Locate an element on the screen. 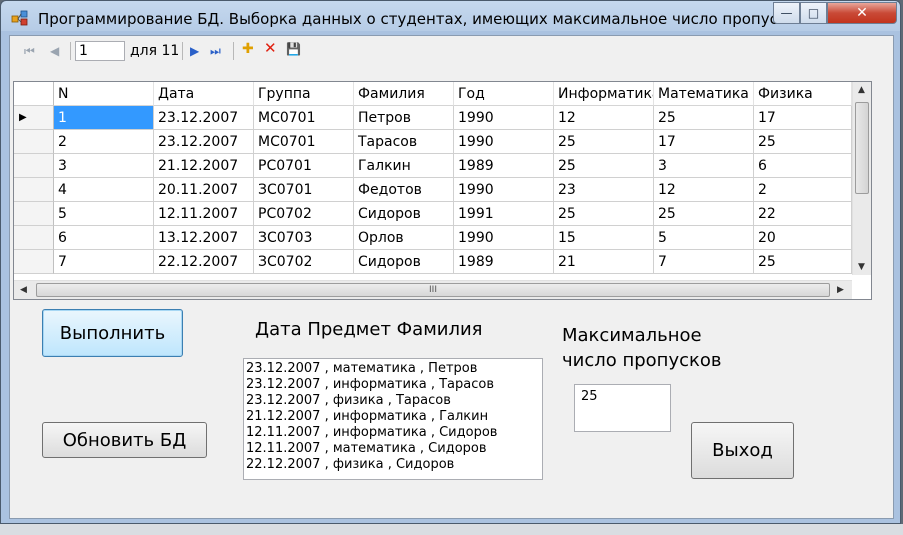  grid-cell: Орлов is located at coordinates (404, 238).